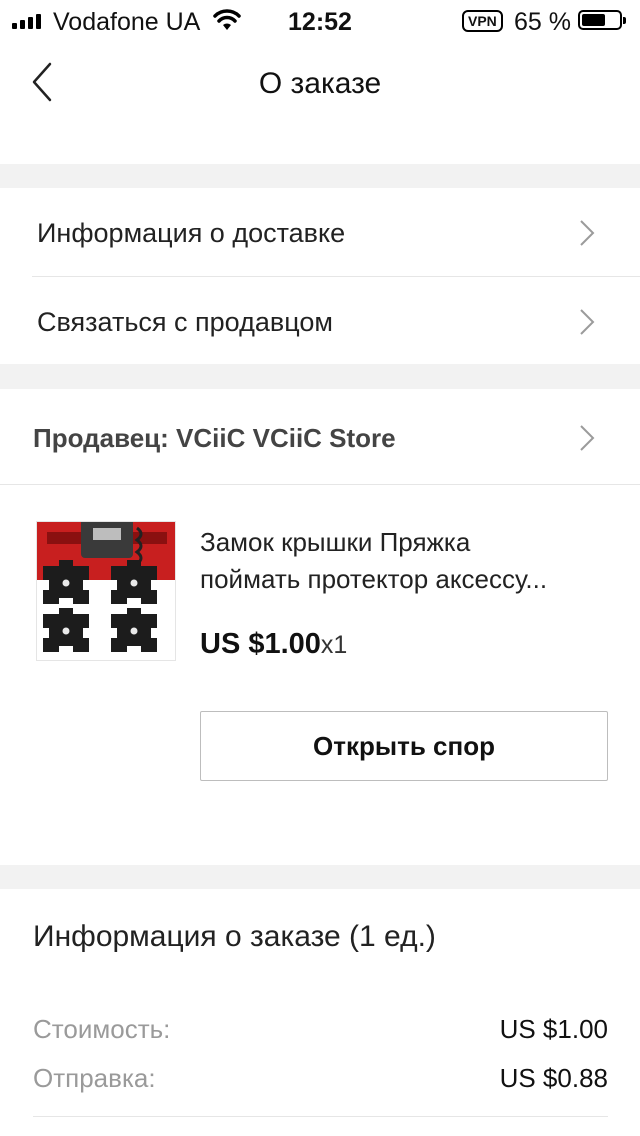  I want to click on shipping-label: Отправка:, so click(94, 1078).